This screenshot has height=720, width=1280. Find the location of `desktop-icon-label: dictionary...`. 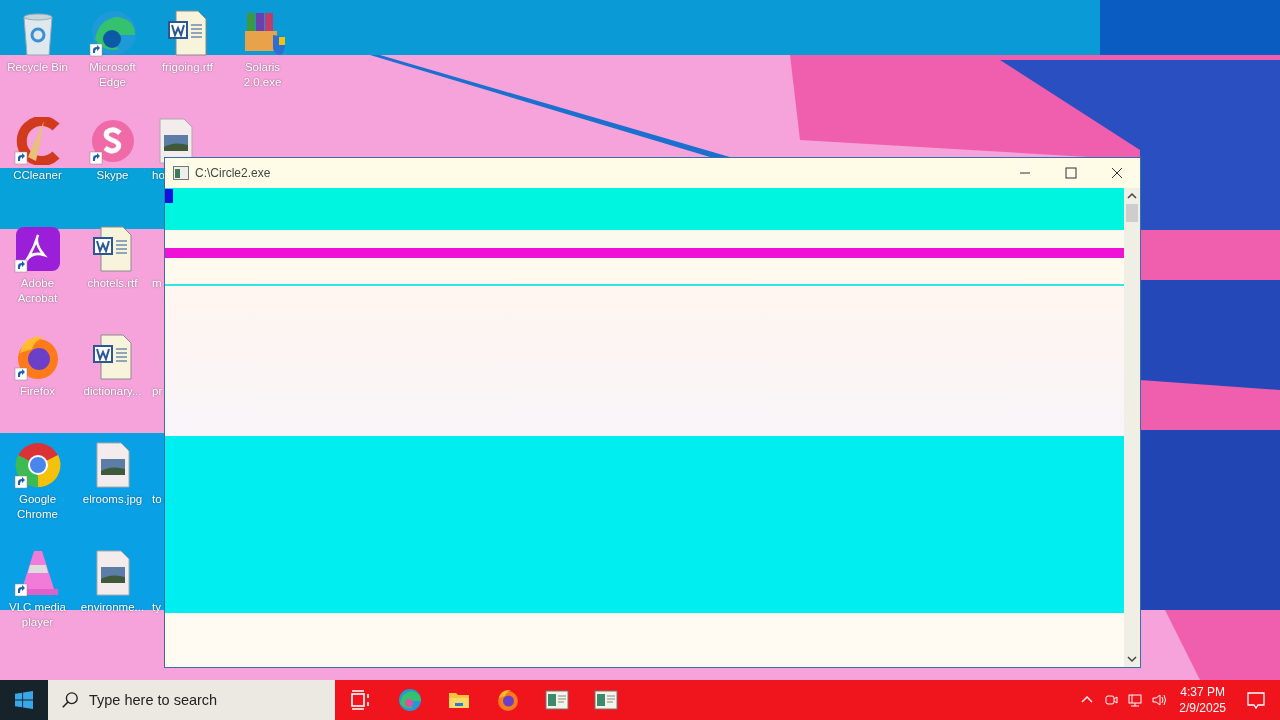

desktop-icon-label: dictionary... is located at coordinates (112, 391).